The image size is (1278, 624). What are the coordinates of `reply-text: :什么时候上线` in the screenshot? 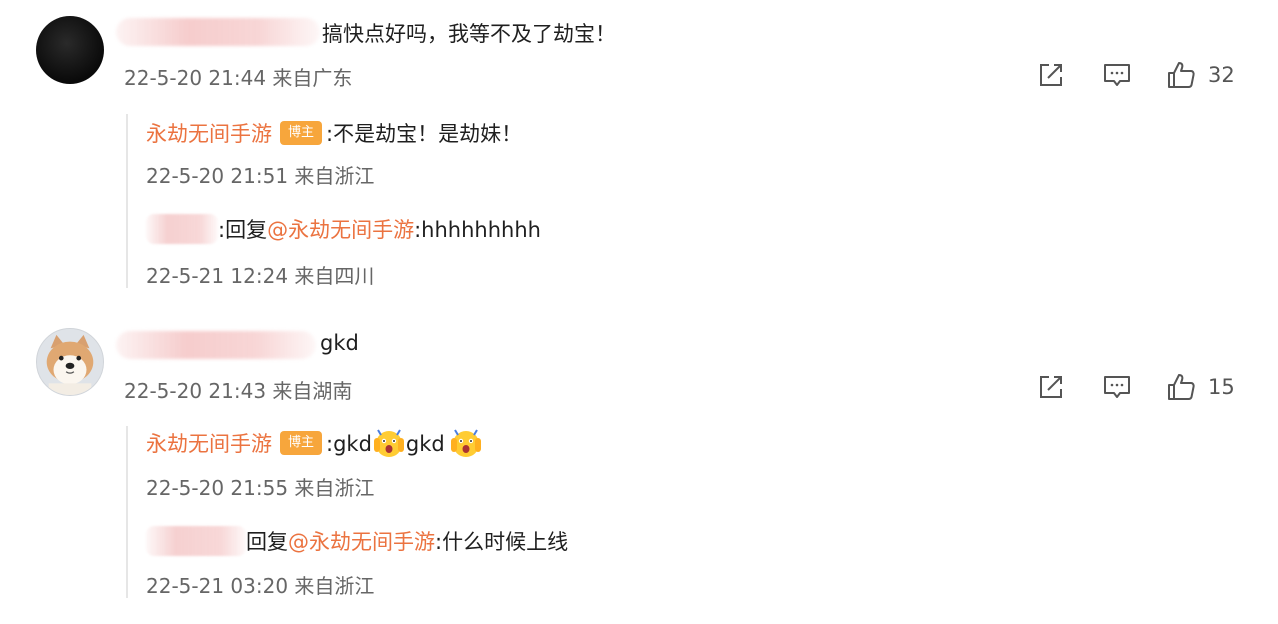 It's located at (502, 542).